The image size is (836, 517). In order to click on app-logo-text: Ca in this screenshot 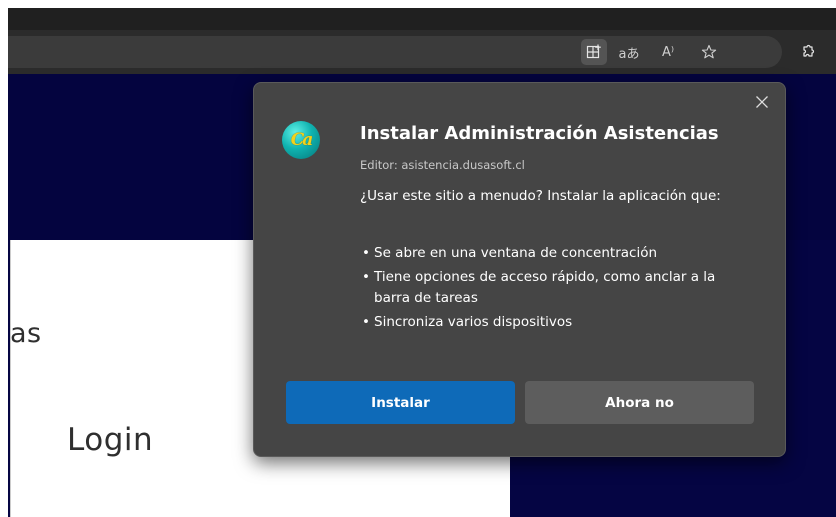, I will do `click(302, 140)`.